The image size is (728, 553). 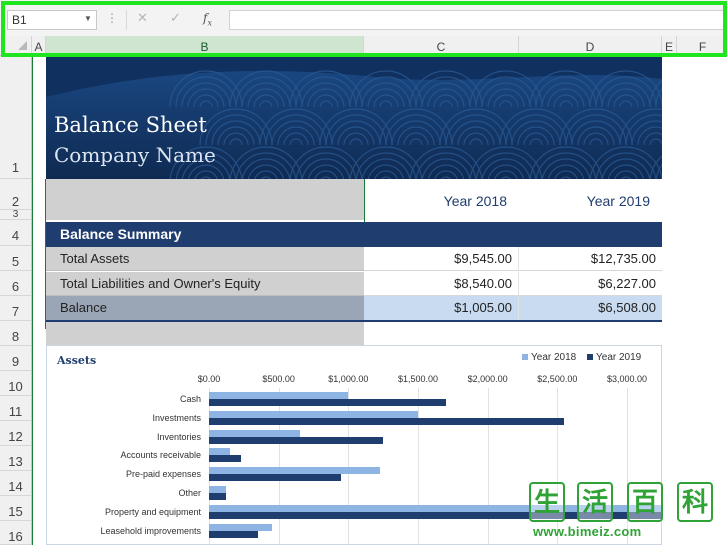 What do you see at coordinates (15, 408) in the screenshot?
I see `row-header-11: 11` at bounding box center [15, 408].